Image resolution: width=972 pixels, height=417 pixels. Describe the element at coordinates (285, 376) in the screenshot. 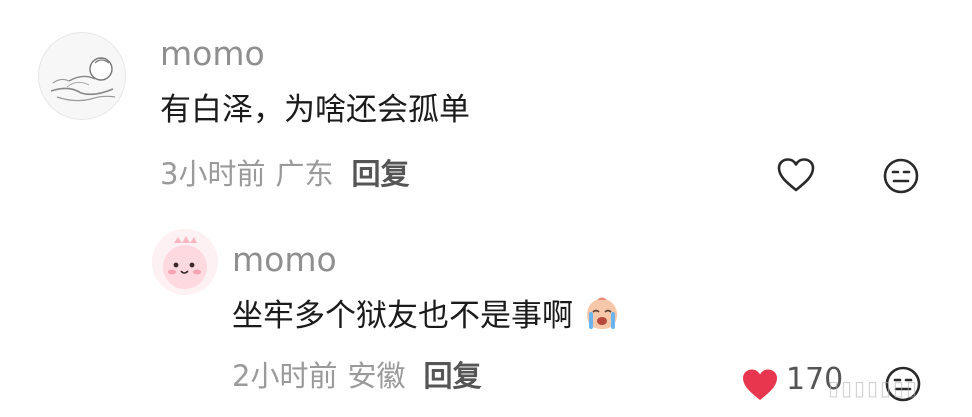

I see `comment-time: 2小时前` at that location.